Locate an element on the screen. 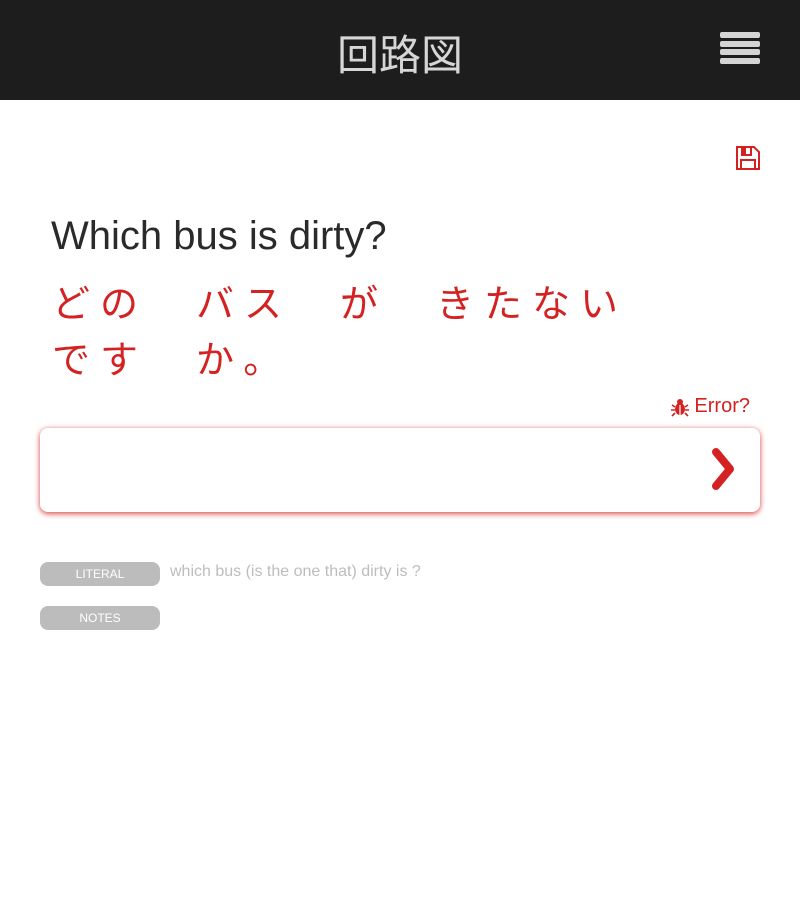  bug-icon is located at coordinates (680, 407).